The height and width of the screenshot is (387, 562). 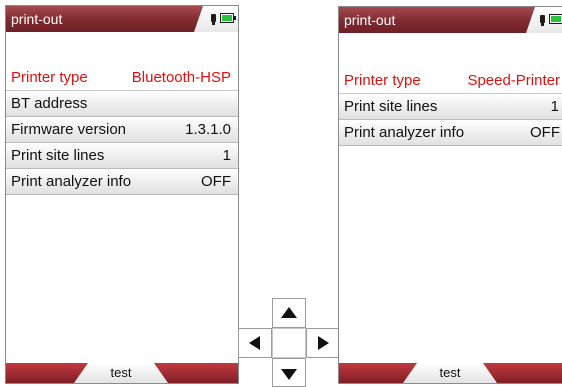 I want to click on arrow-right-button, so click(x=323, y=343).